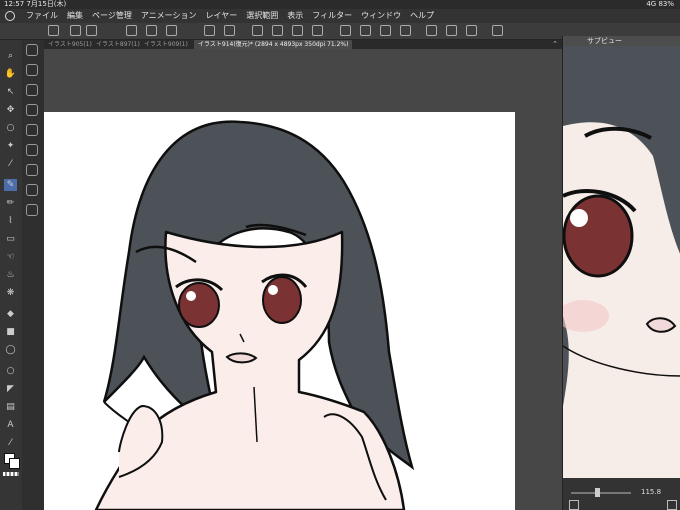 The width and height of the screenshot is (680, 510). What do you see at coordinates (229, 30) in the screenshot?
I see `redo-icon` at bounding box center [229, 30].